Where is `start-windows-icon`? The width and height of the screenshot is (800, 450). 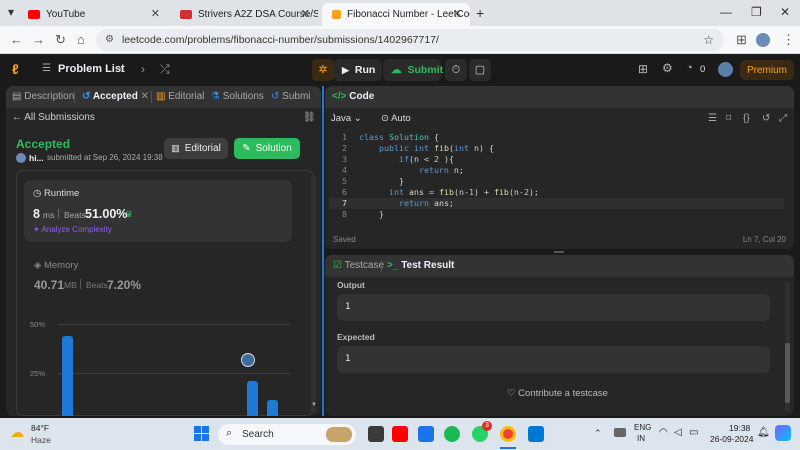
start-windows-icon is located at coordinates (202, 434).